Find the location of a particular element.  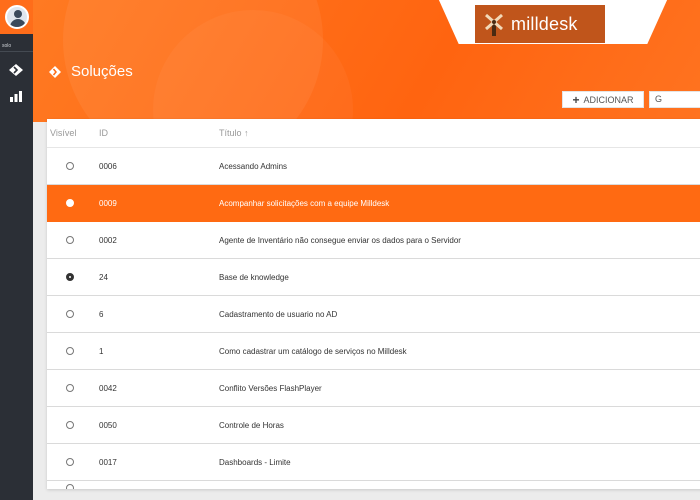

table-row: 0017 Dashboards - Limite is located at coordinates (373, 462).